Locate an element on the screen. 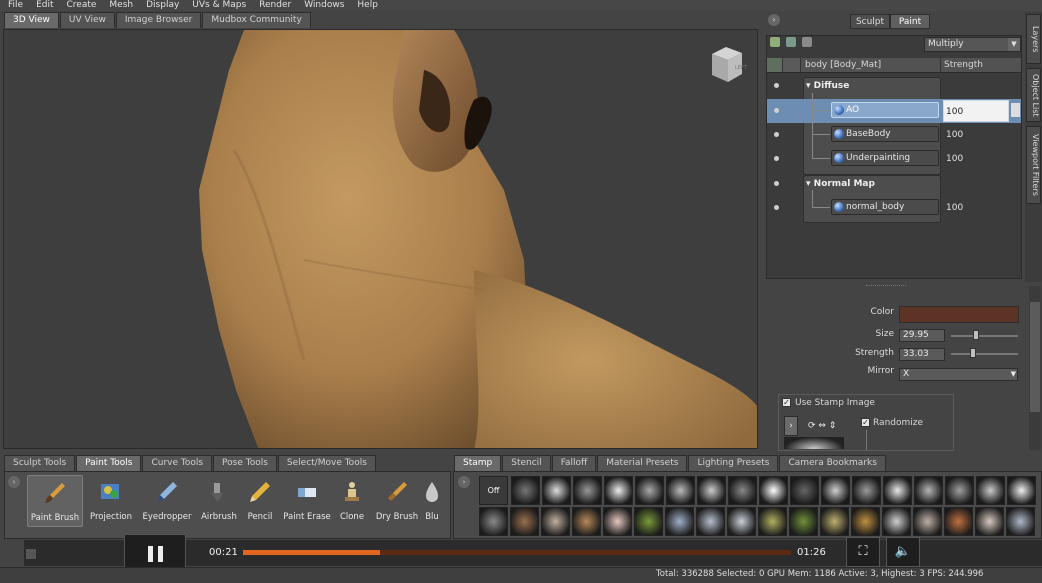 The width and height of the screenshot is (1042, 583). tab-paint-tools: Paint Tools is located at coordinates (109, 463).